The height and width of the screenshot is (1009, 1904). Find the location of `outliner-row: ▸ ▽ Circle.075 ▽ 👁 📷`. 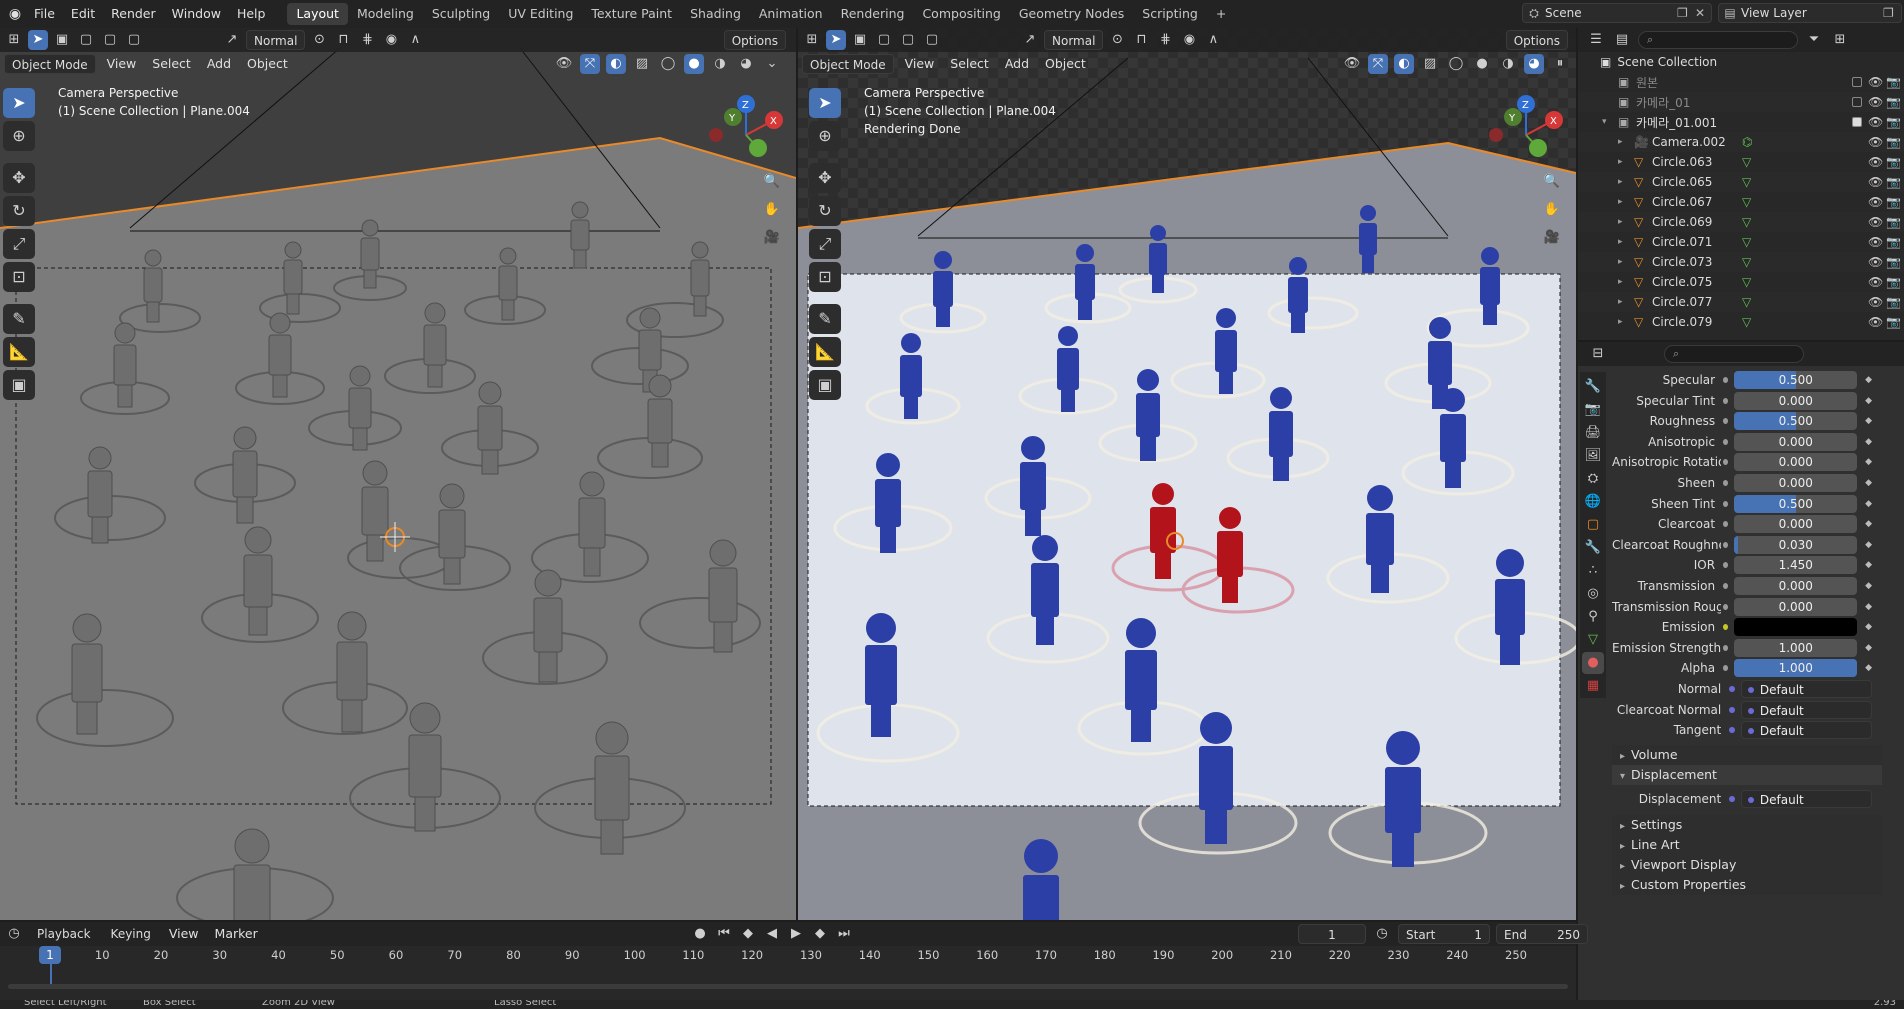

outliner-row: ▸ ▽ Circle.075 ▽ 👁 📷 is located at coordinates (1741, 282).